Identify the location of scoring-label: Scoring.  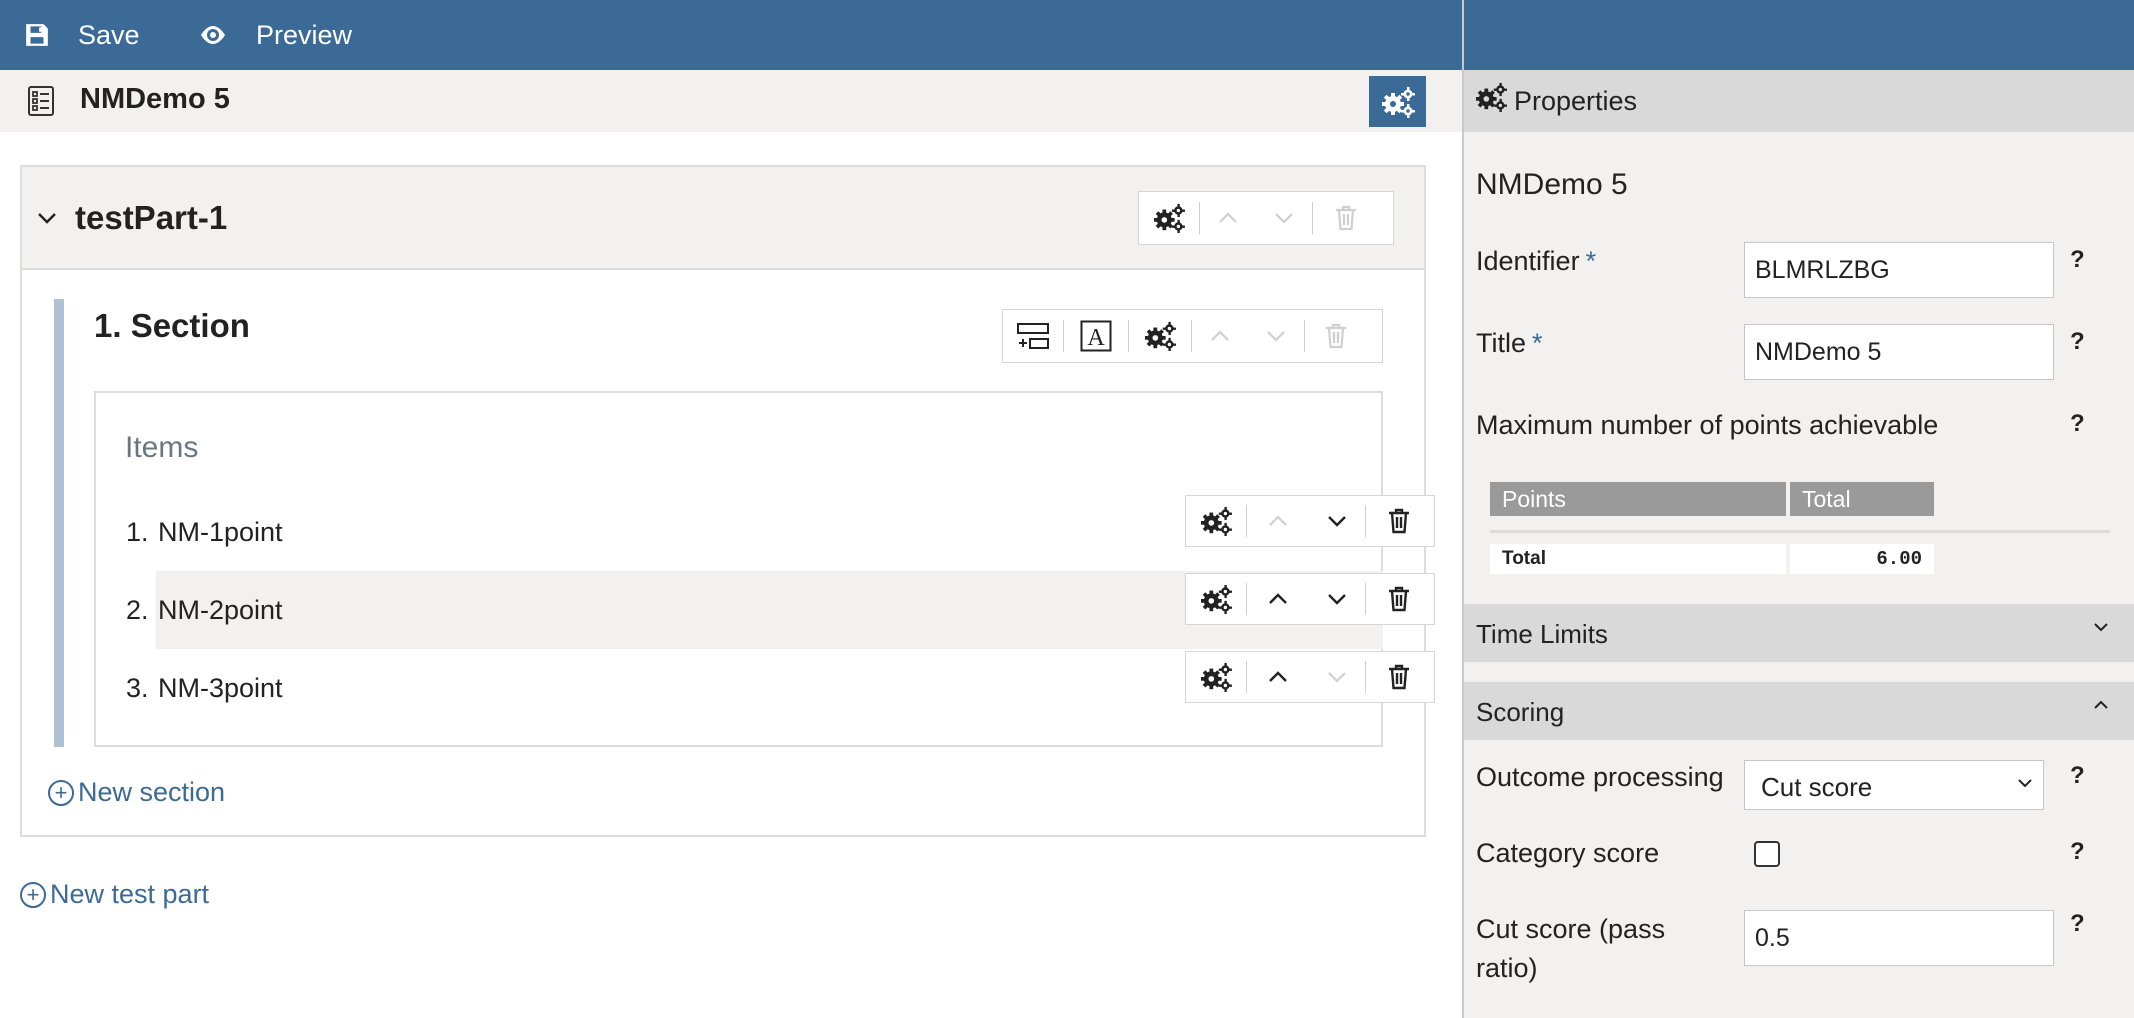
(1520, 712).